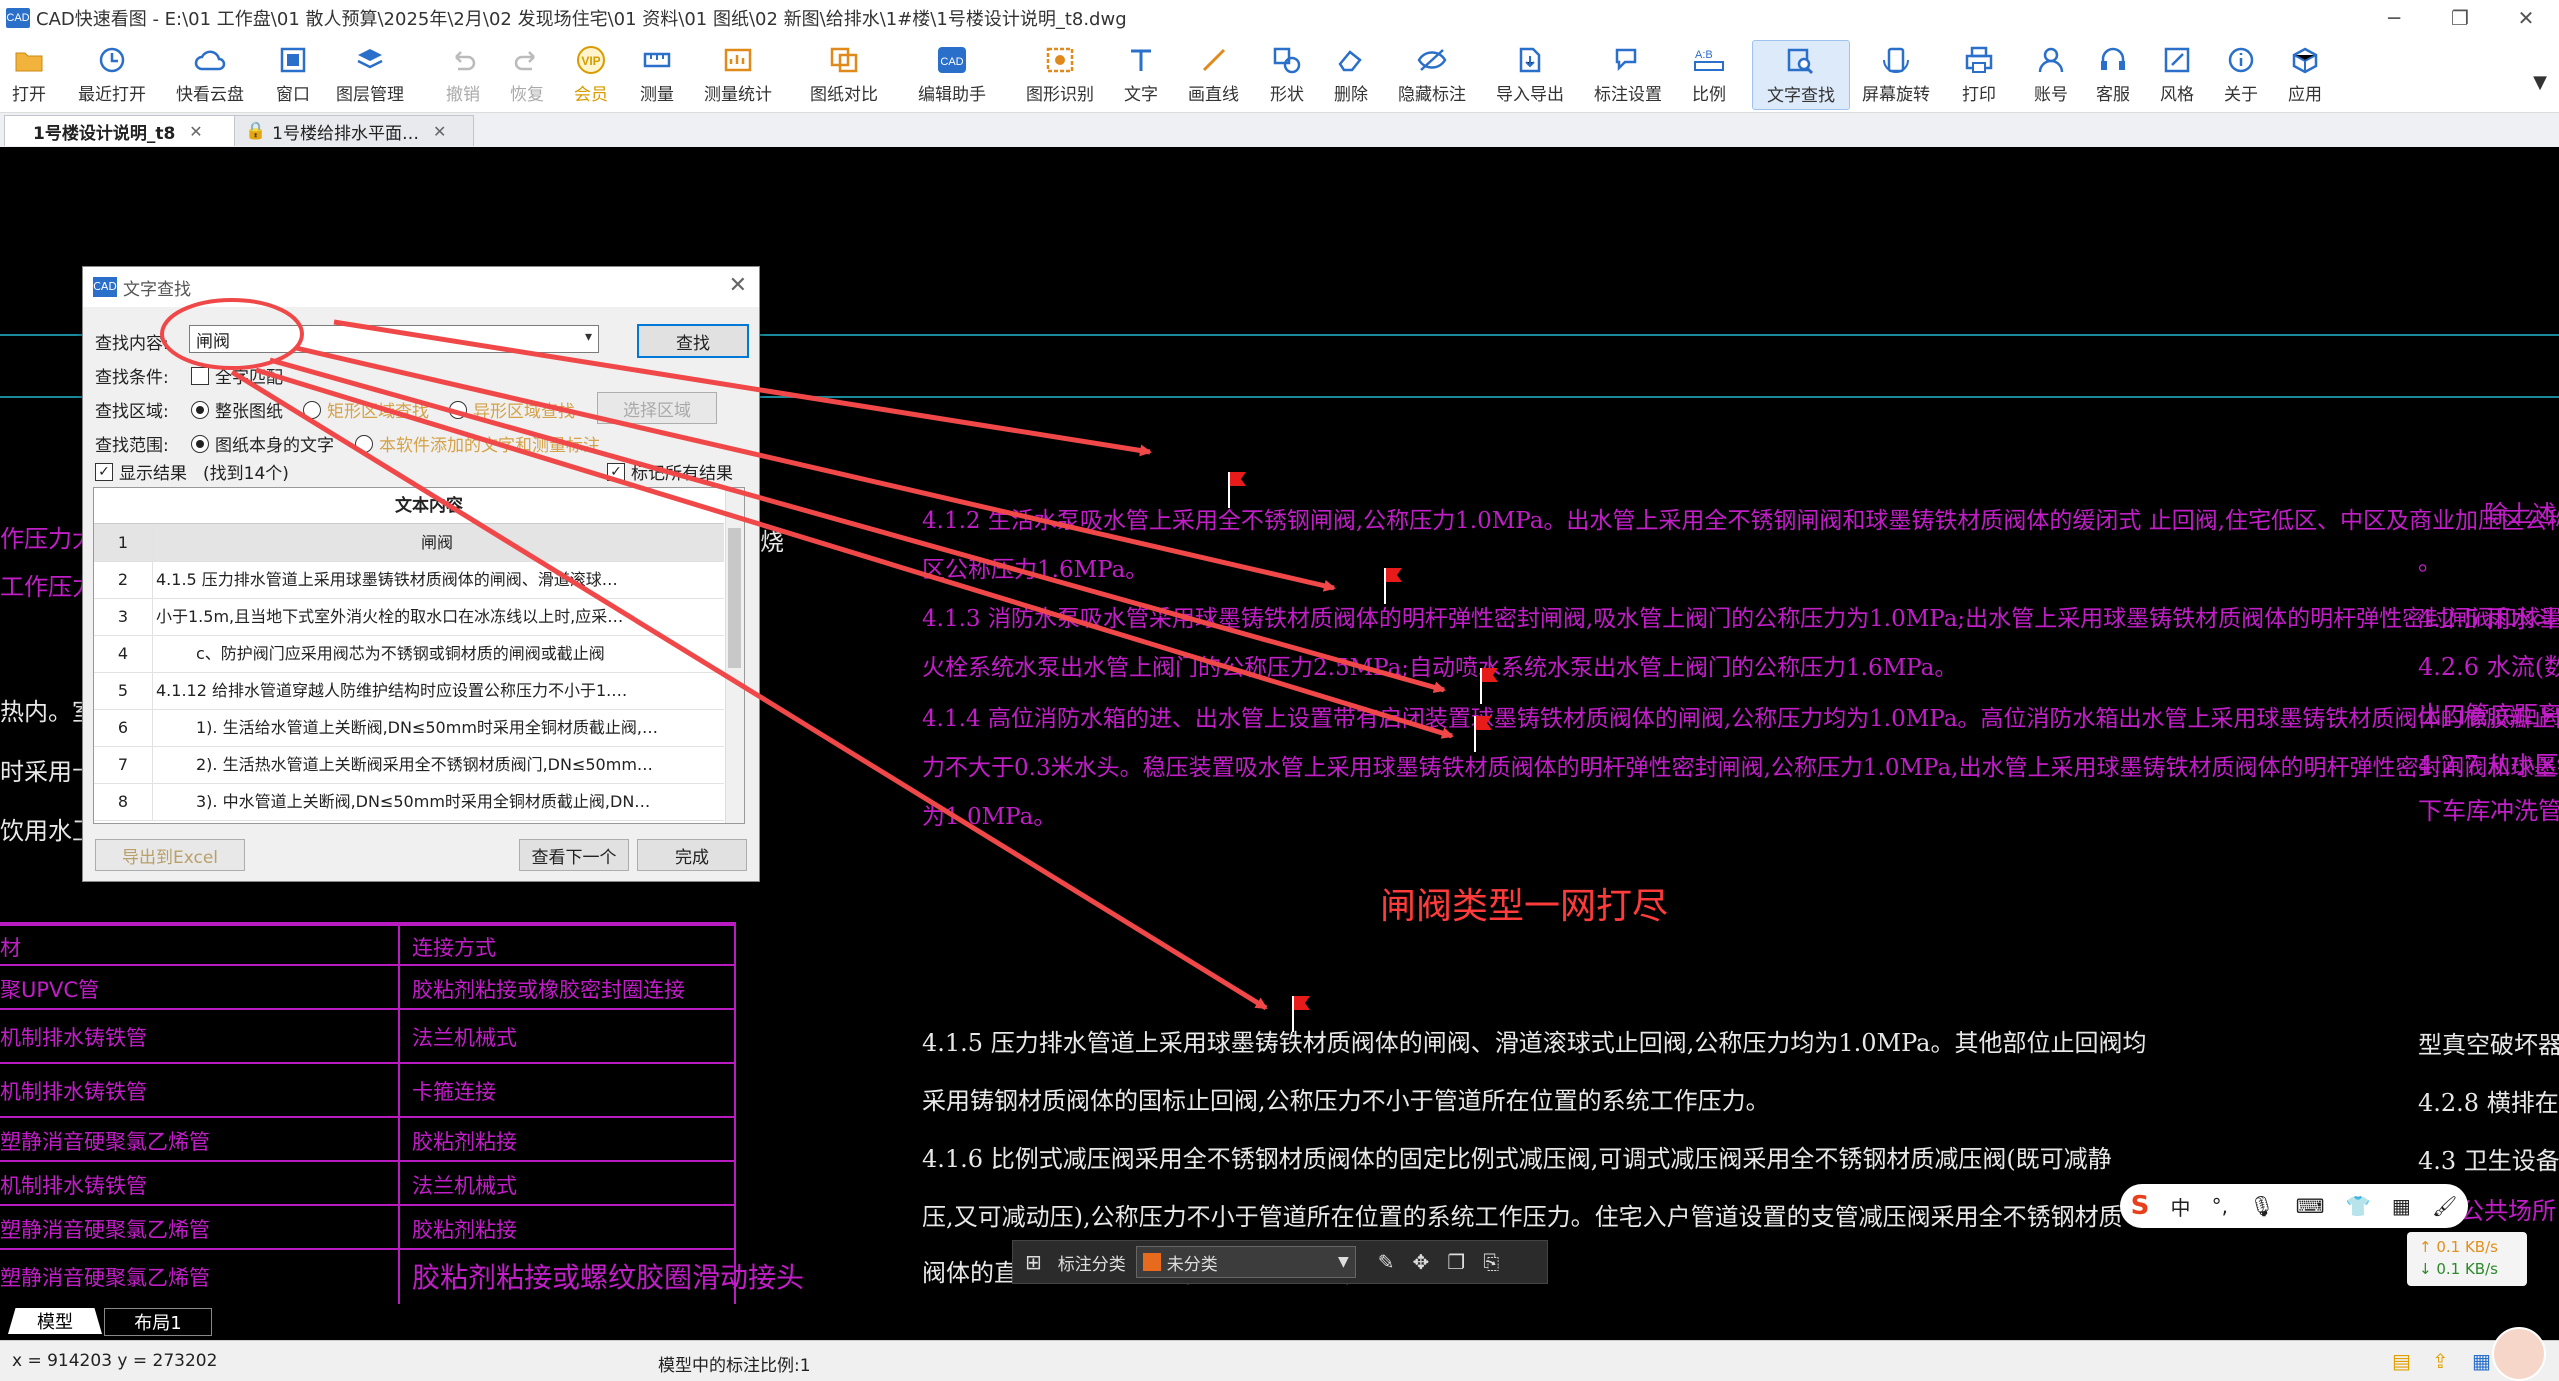 The width and height of the screenshot is (2559, 1381). I want to click on table-row: 1 闸阀, so click(409, 543).